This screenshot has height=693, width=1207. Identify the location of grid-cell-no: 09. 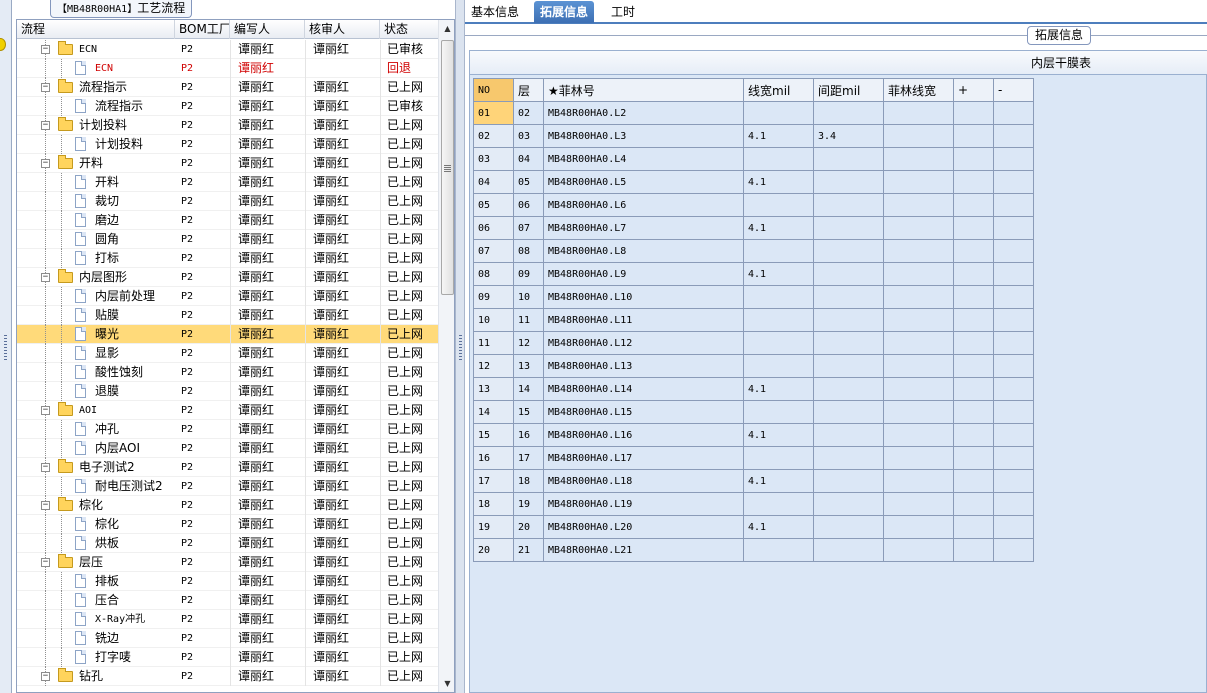
(493, 297).